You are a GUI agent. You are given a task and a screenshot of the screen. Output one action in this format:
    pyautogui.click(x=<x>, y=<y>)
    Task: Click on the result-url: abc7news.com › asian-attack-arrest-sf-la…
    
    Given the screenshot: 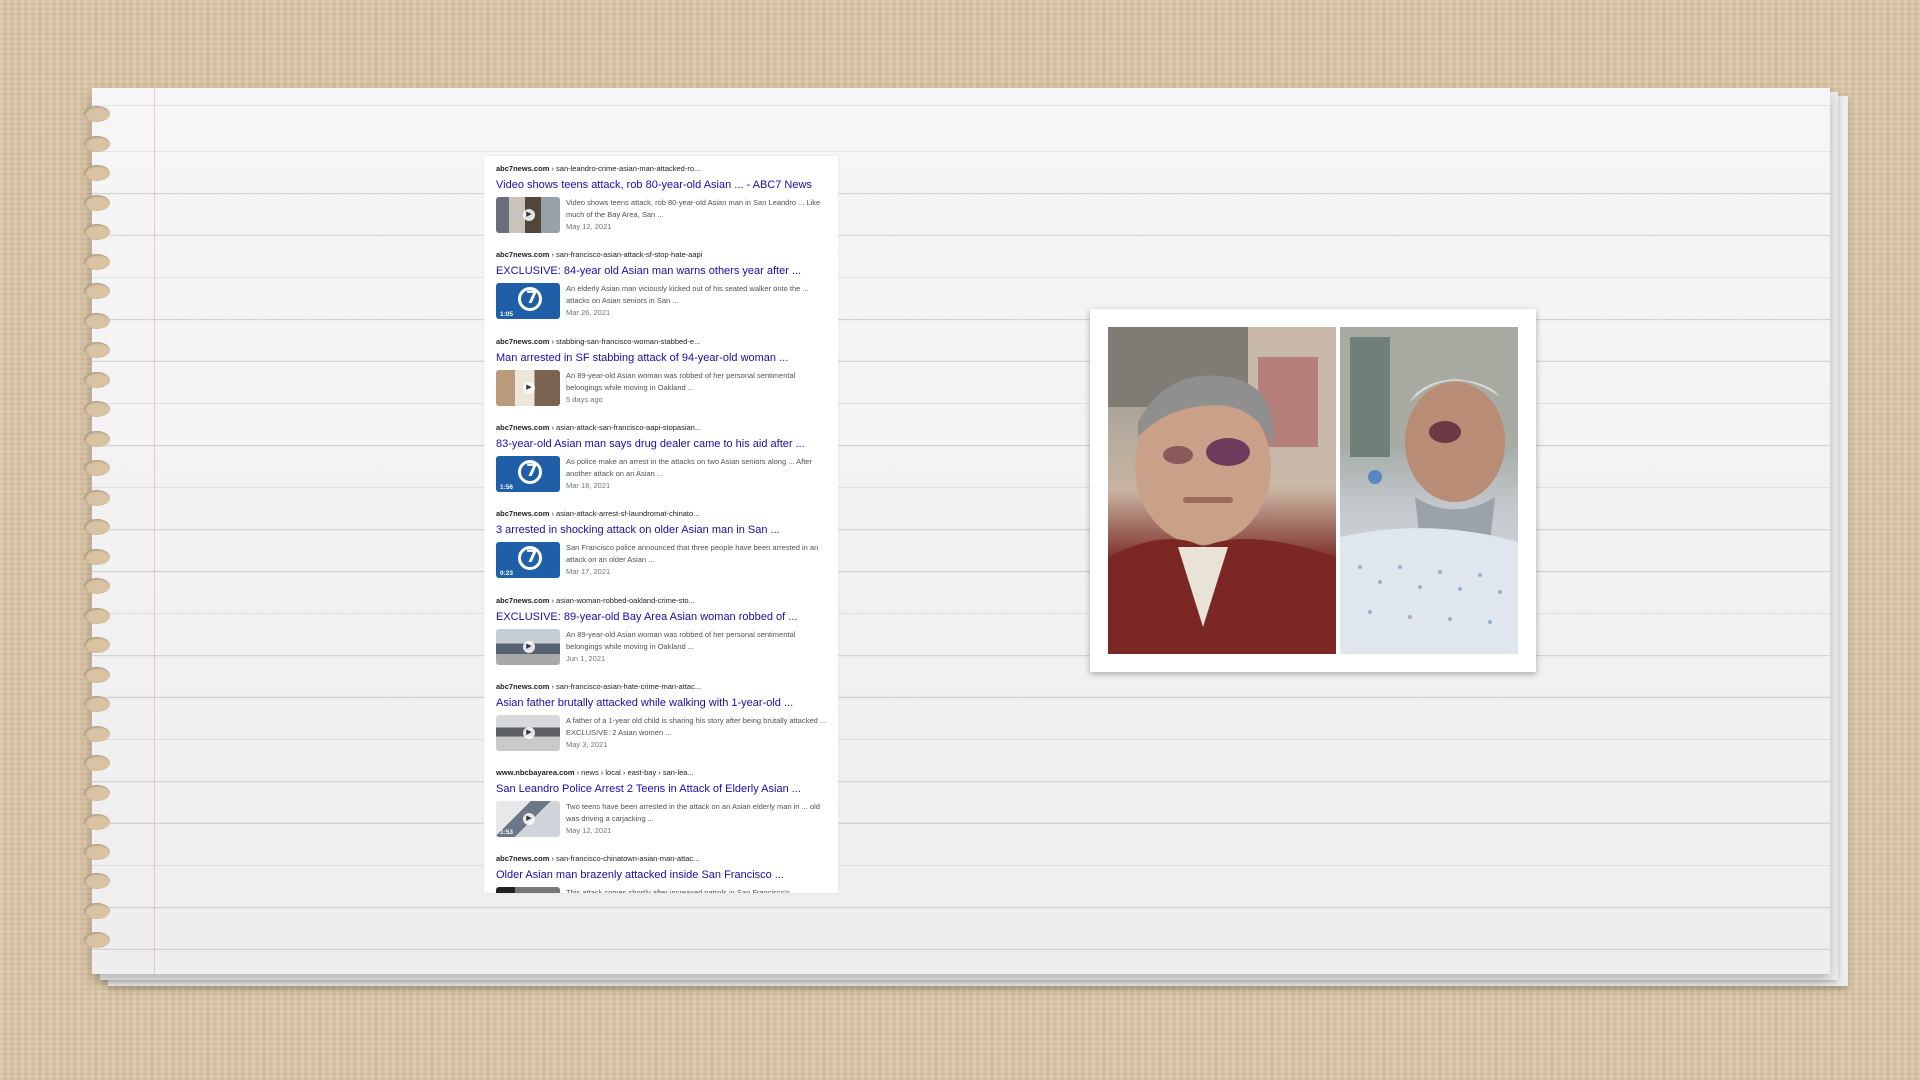 What is the action you would take?
    pyautogui.click(x=663, y=513)
    